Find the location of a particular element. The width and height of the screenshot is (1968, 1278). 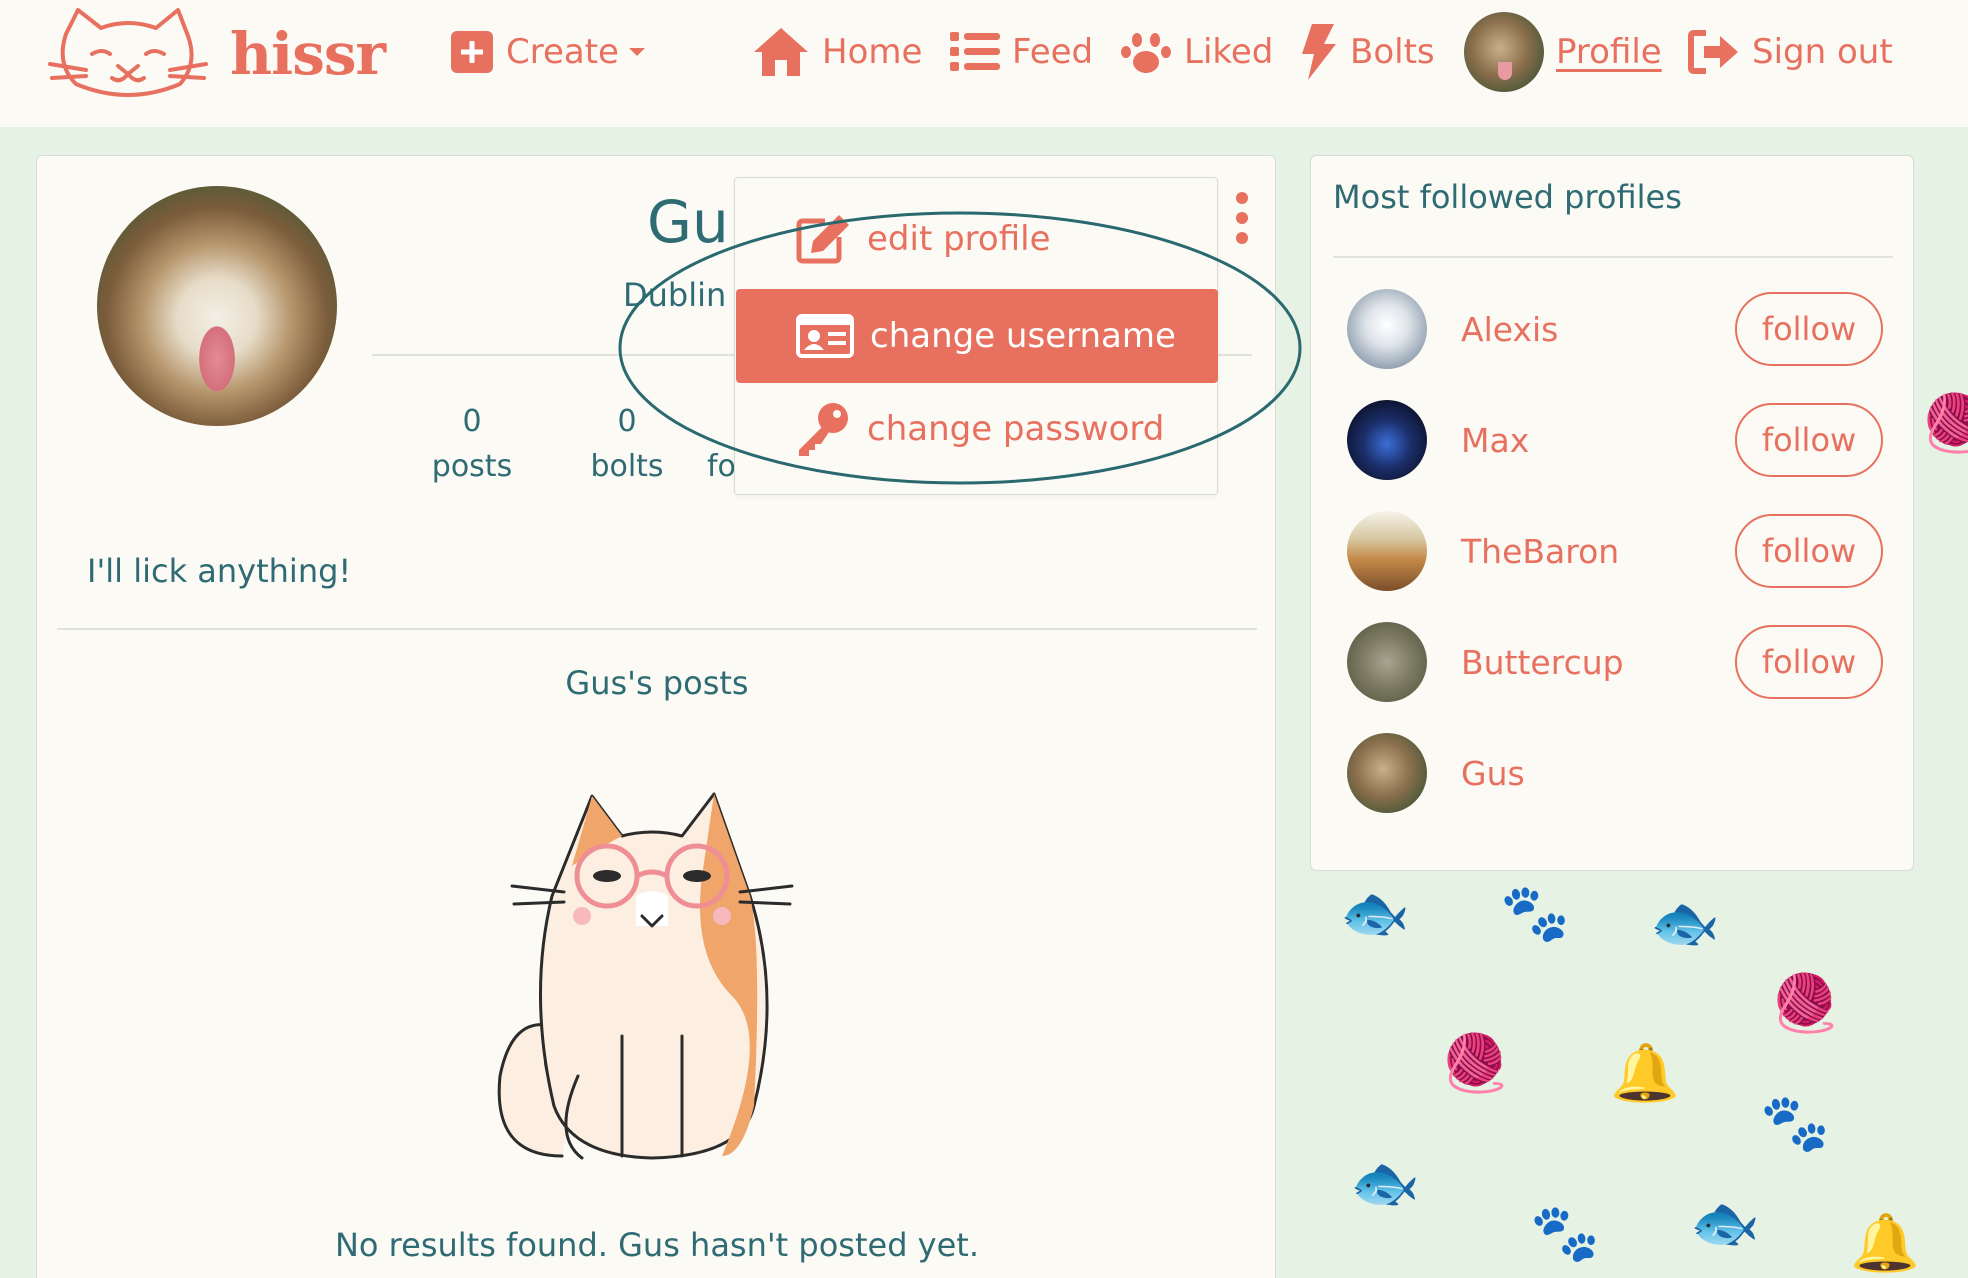

stat-posts: 0 posts is located at coordinates (472, 444).